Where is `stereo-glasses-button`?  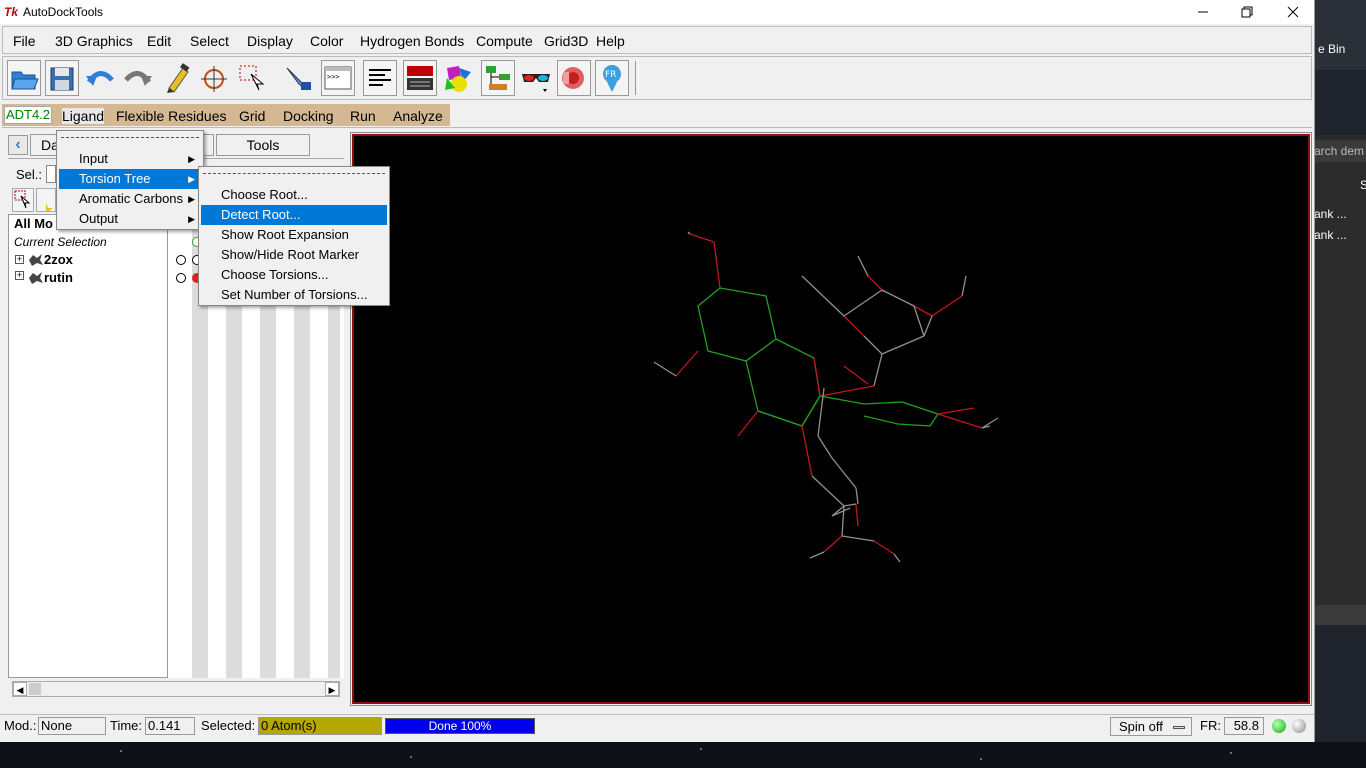
stereo-glasses-button is located at coordinates (536, 78).